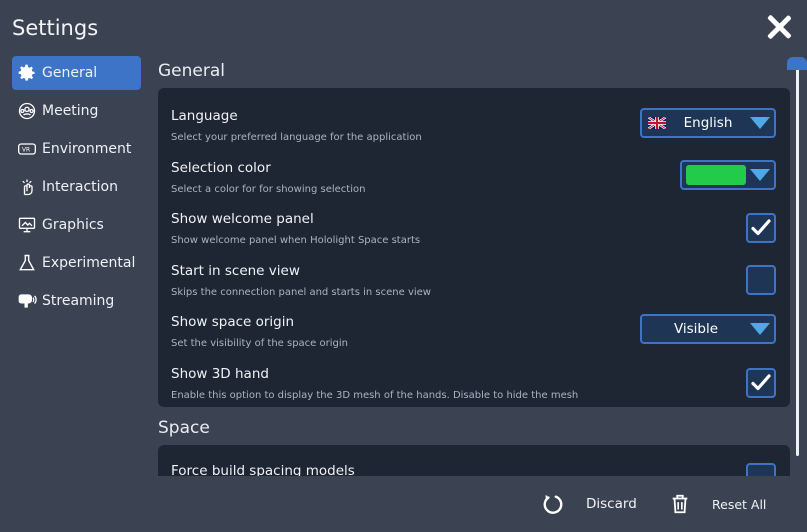 This screenshot has width=807, height=532. Describe the element at coordinates (55, 28) in the screenshot. I see `settings-title: Settings` at that location.